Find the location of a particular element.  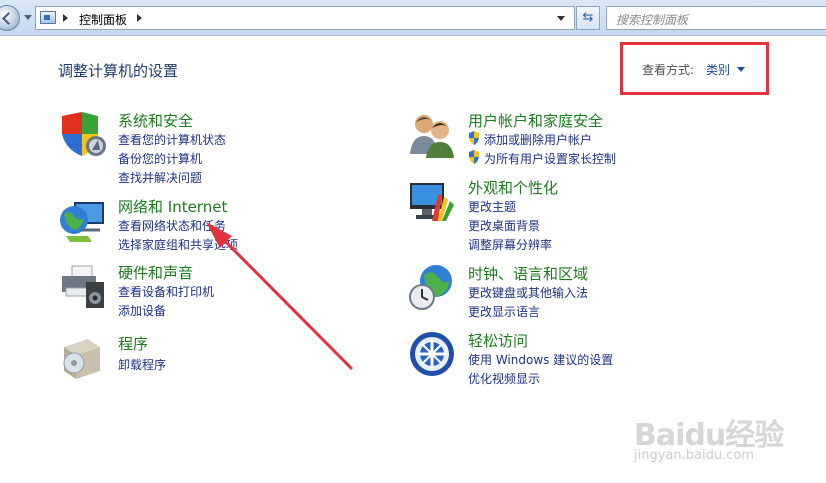

users-icon is located at coordinates (432, 134).